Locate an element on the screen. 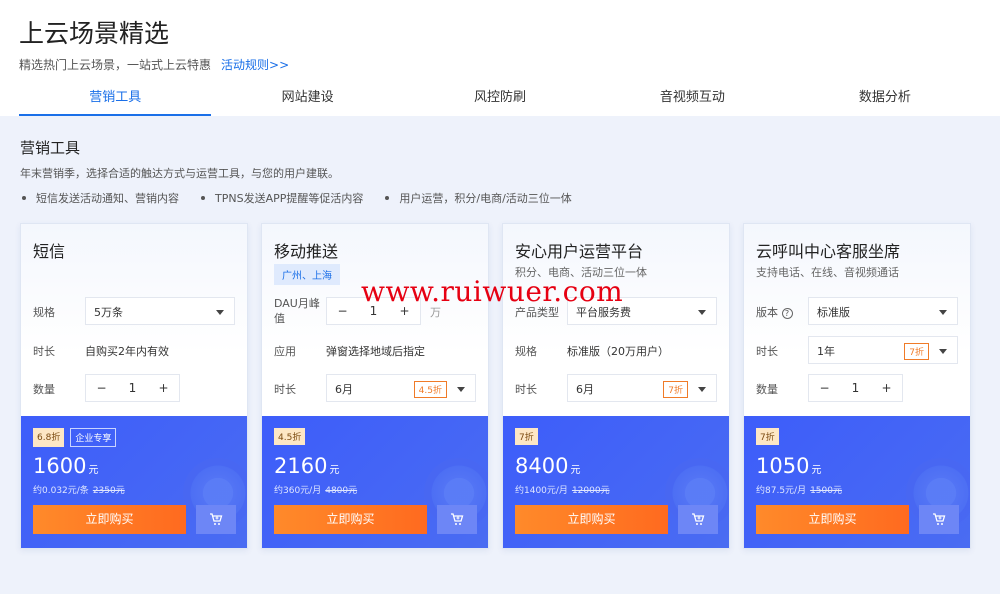 The image size is (1000, 594). bullet-item: 用户运营，积分/电商/活动三位一体 is located at coordinates (478, 198).